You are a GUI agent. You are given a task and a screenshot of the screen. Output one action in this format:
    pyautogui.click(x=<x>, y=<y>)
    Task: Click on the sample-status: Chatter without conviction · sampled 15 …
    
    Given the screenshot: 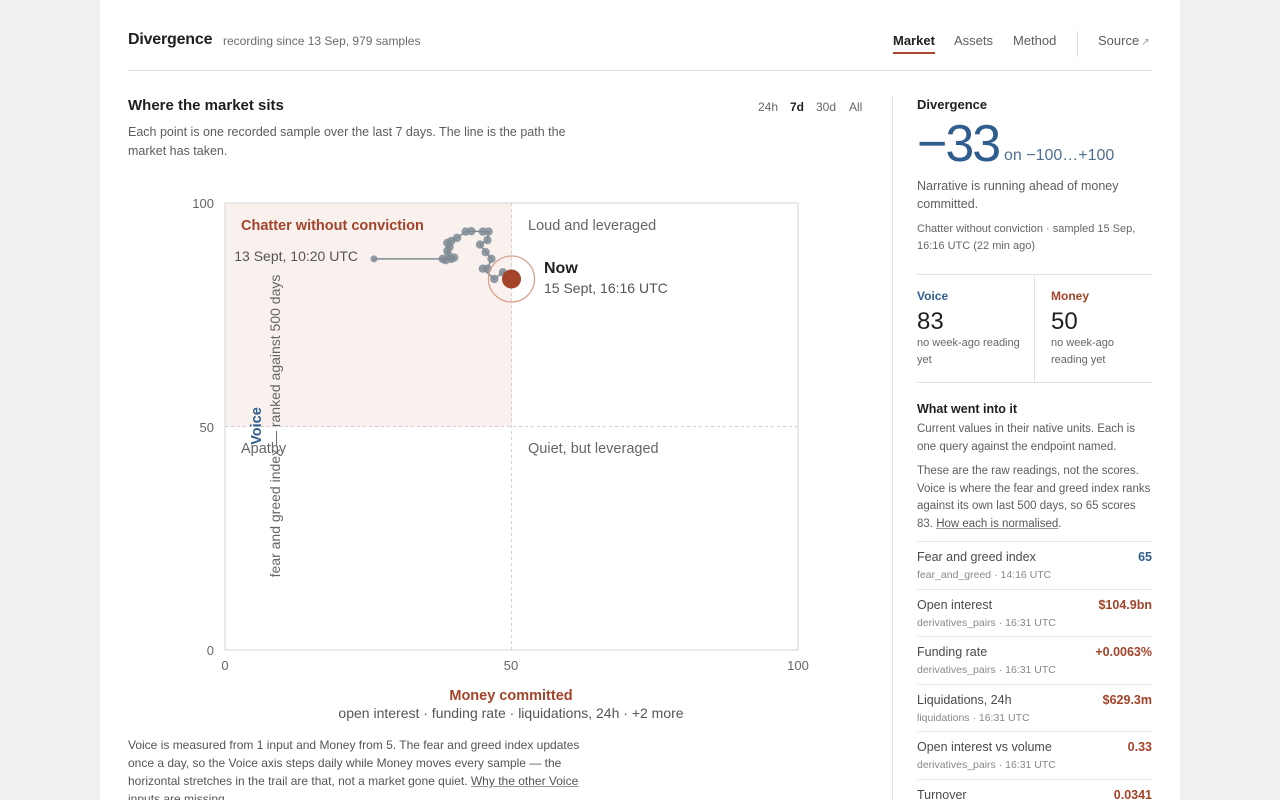 What is the action you would take?
    pyautogui.click(x=1026, y=237)
    